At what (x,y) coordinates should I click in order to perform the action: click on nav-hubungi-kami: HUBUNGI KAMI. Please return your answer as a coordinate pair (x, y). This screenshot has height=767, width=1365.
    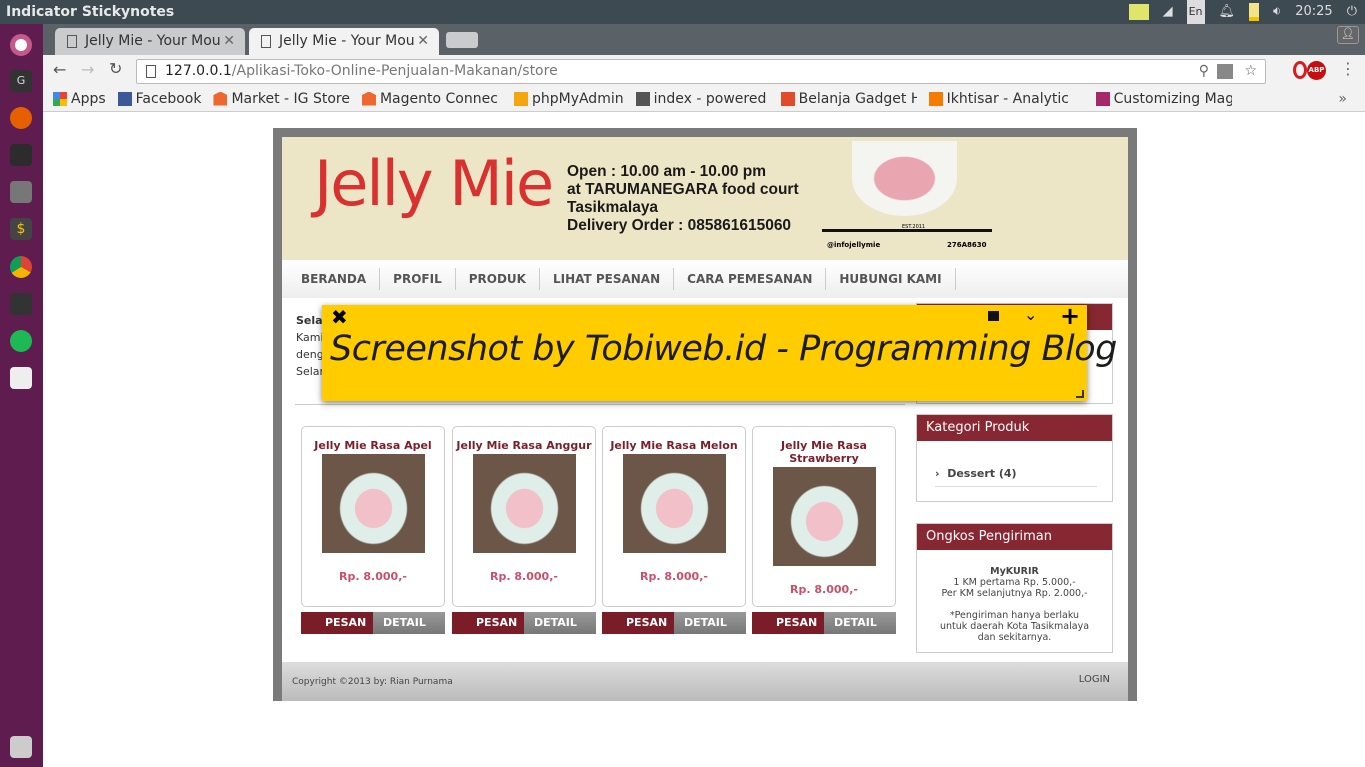
    Looking at the image, I should click on (891, 279).